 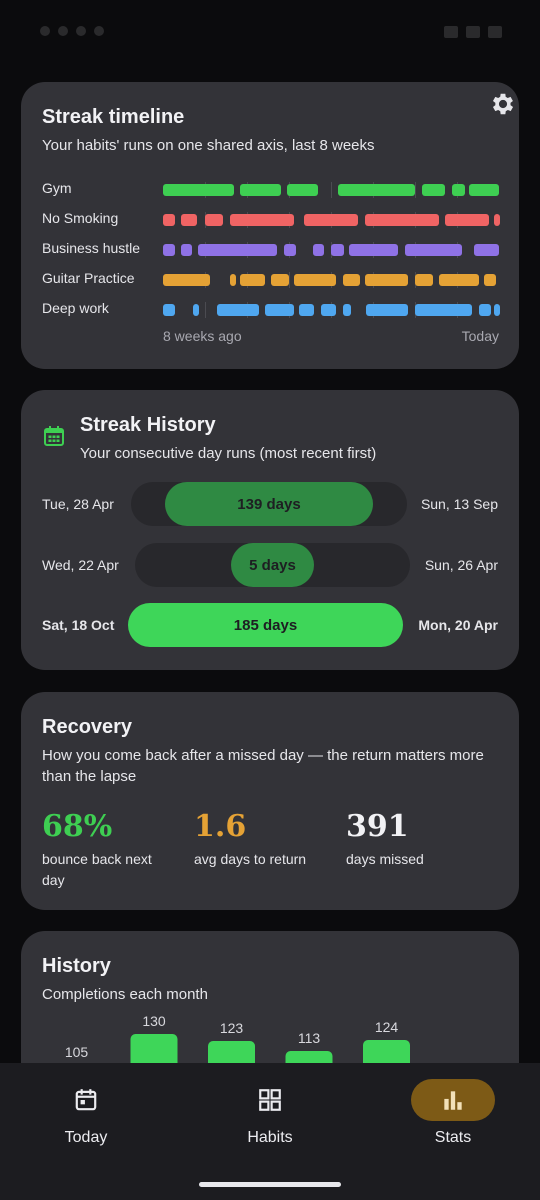 I want to click on streak-end-date: Sun, 13 Sep, so click(x=459, y=504).